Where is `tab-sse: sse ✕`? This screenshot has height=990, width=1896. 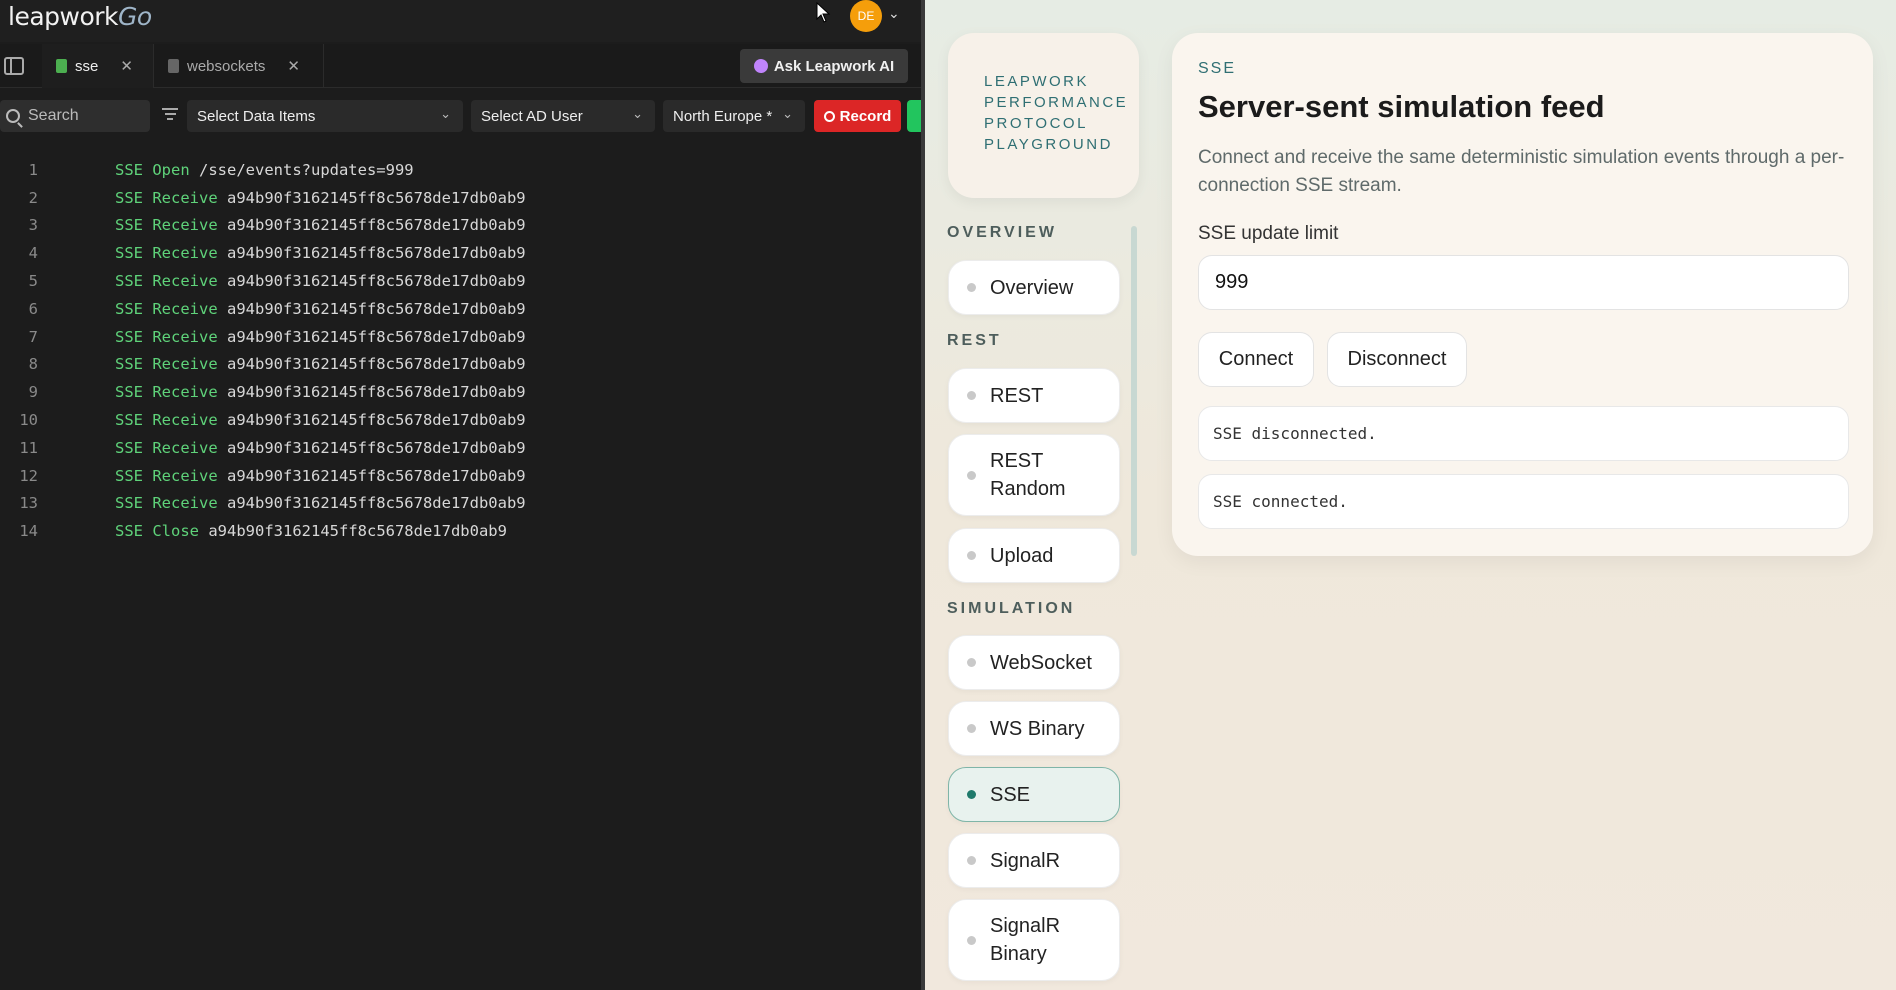
tab-sse: sse ✕ is located at coordinates (98, 66).